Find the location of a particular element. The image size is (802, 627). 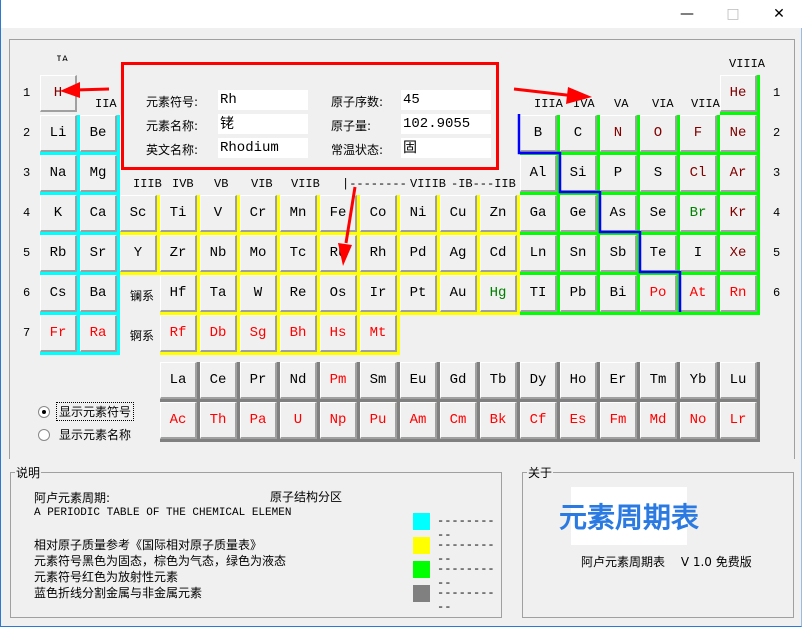

annotation-arrow-to-ru is located at coordinates (347, 226).